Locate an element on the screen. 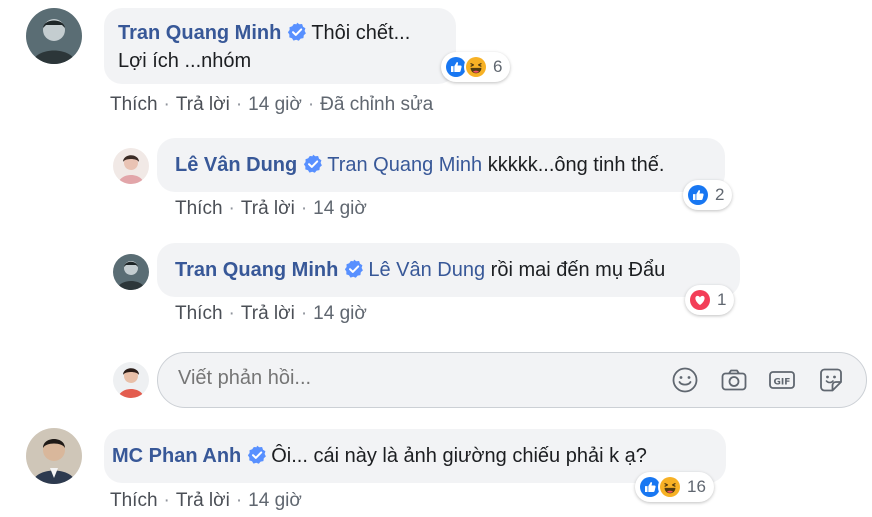  reaction-summary: 6 is located at coordinates (476, 67).